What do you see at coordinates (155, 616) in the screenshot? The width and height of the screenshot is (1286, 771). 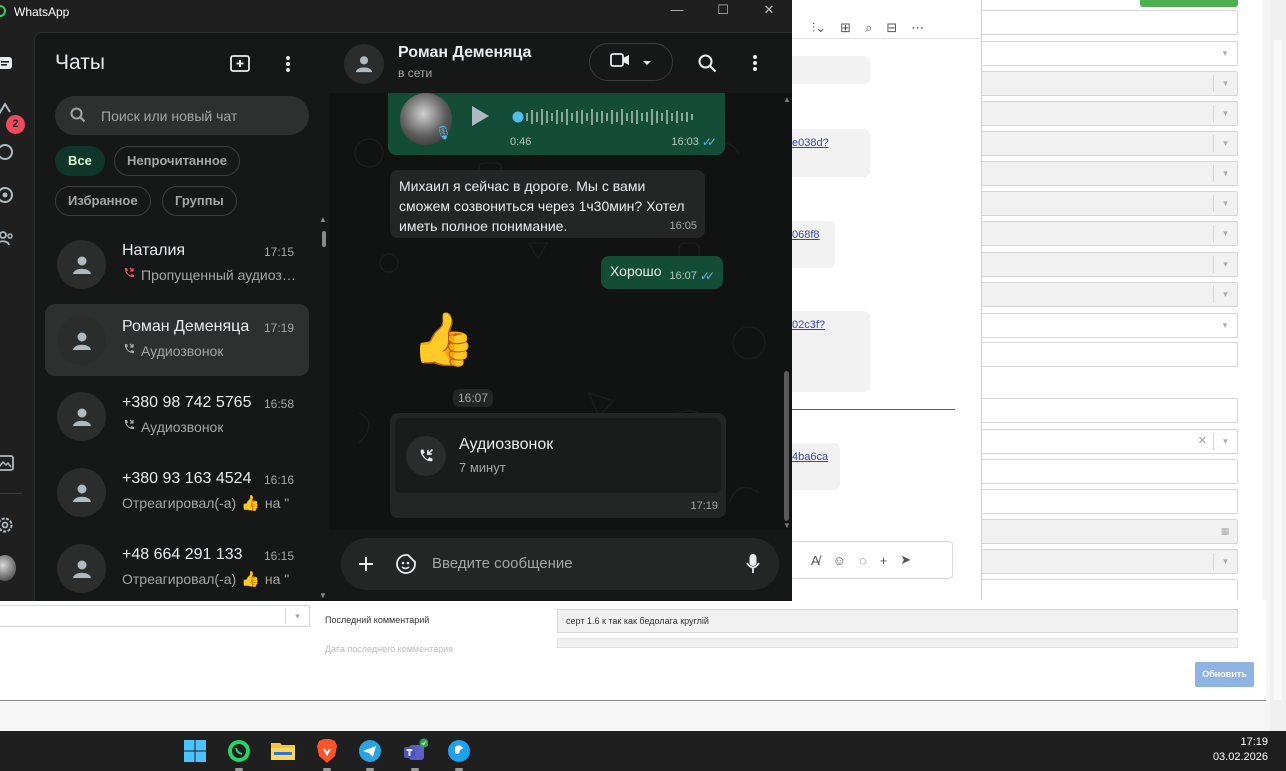 I see `bottom-select: ▾` at bounding box center [155, 616].